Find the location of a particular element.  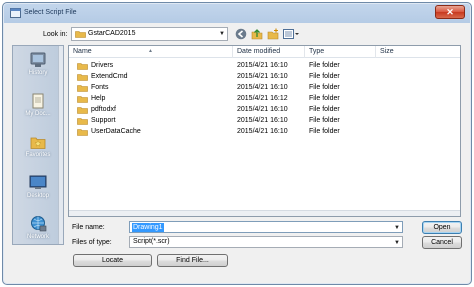

file-name: Drivers is located at coordinates (102, 65).